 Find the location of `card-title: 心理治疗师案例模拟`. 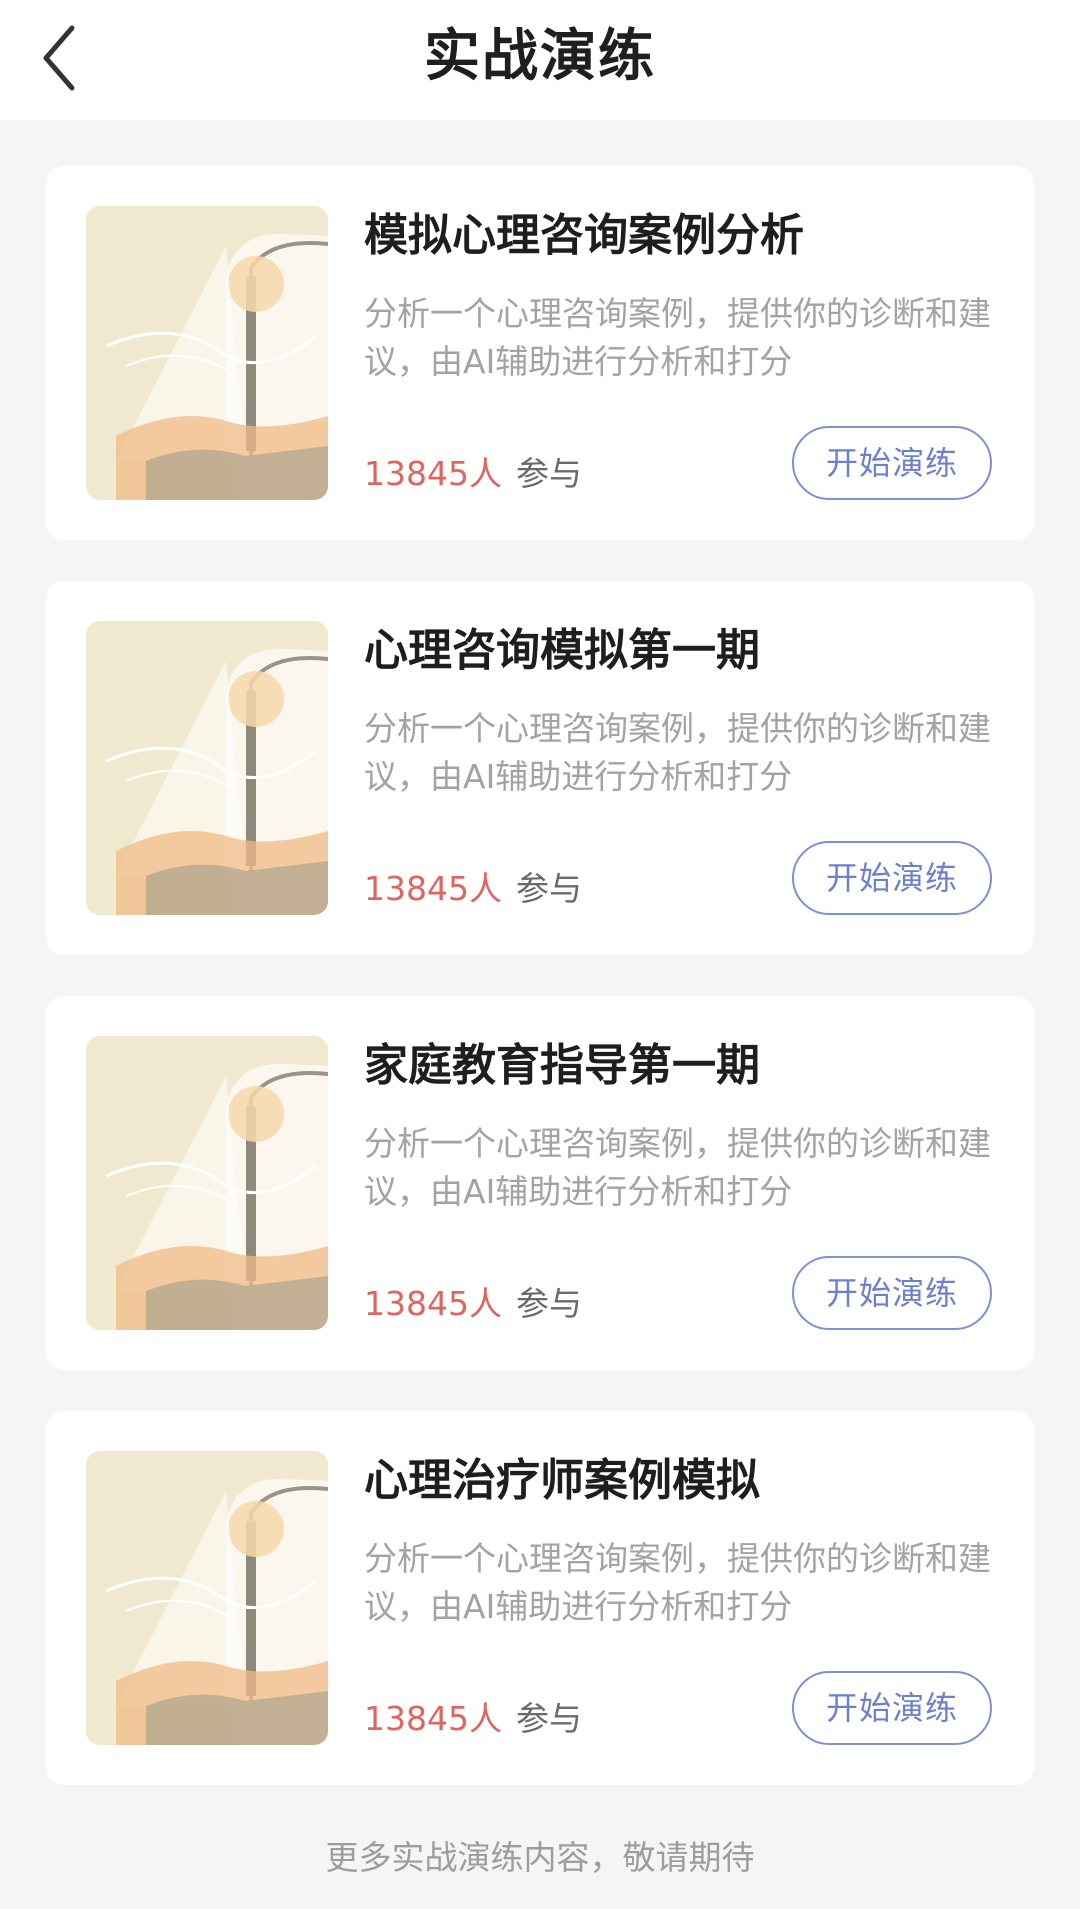

card-title: 心理治疗师案例模拟 is located at coordinates (562, 1480).